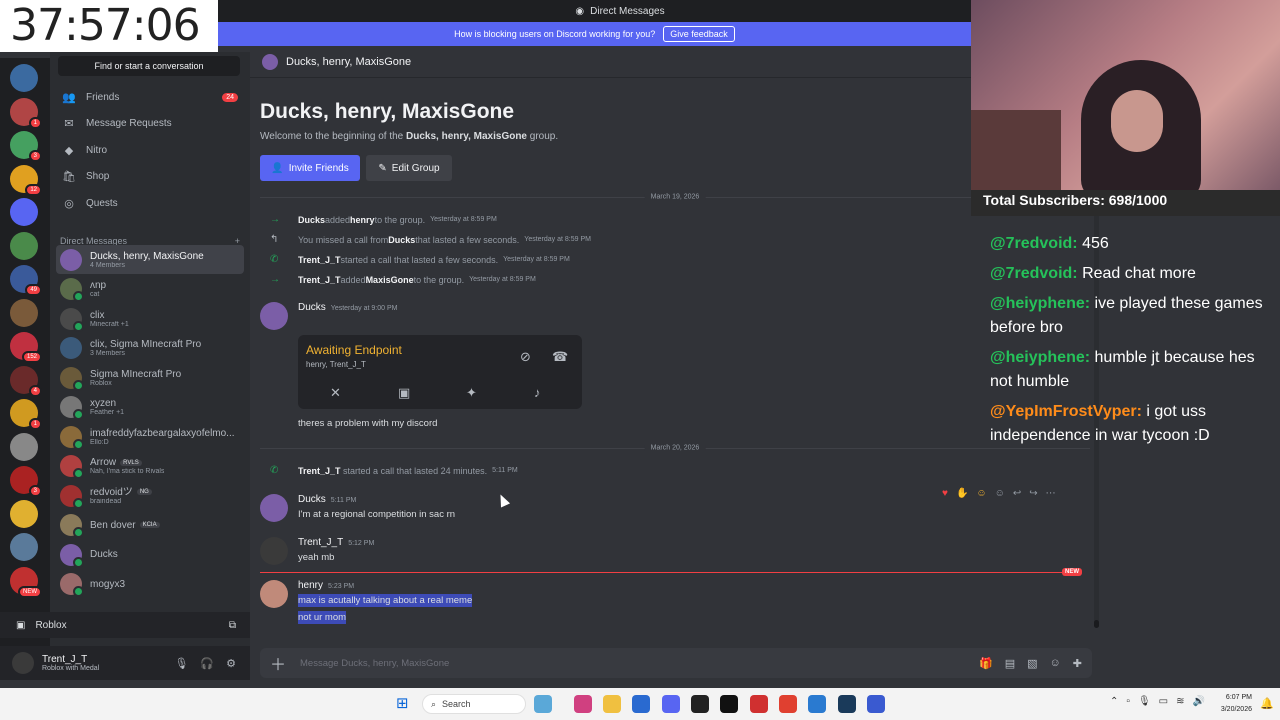 The height and width of the screenshot is (720, 1280). What do you see at coordinates (26, 280) in the screenshot?
I see `server-icon: 49` at bounding box center [26, 280].